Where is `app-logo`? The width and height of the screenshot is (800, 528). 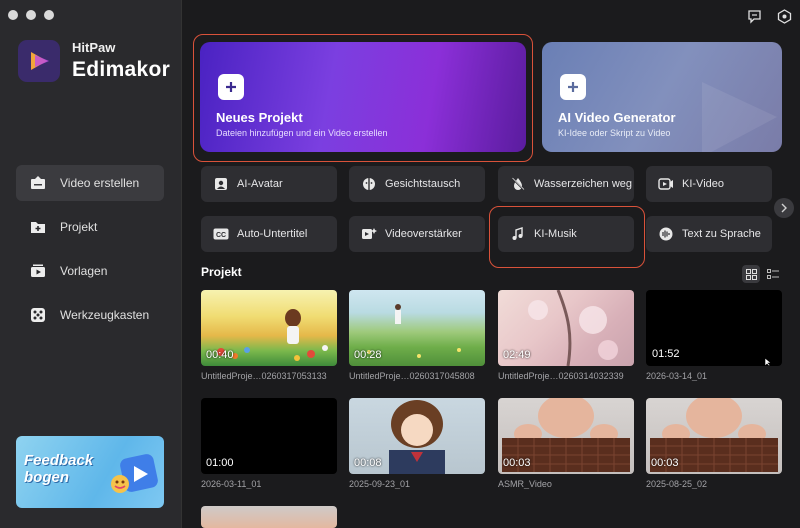
app-logo is located at coordinates (39, 61).